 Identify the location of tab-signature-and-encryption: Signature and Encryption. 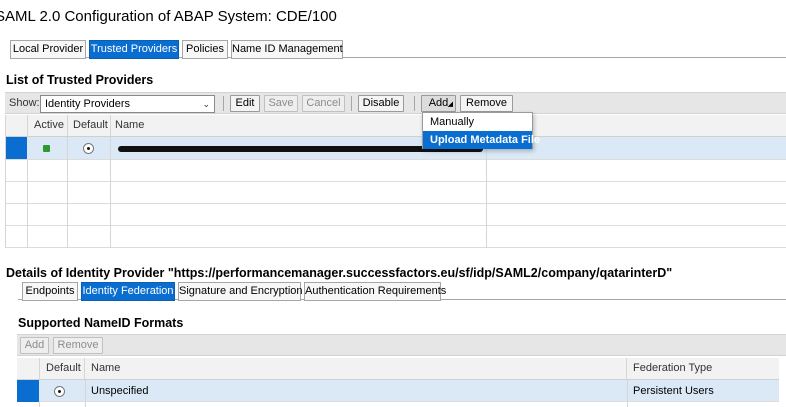
(240, 291).